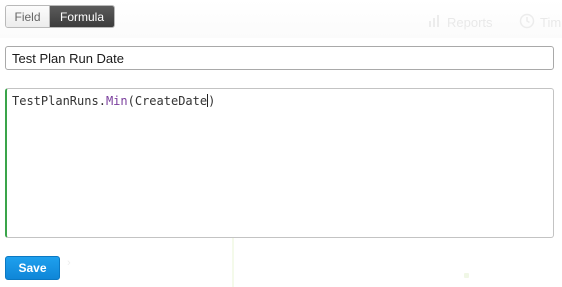 Image resolution: width=562 pixels, height=287 pixels. I want to click on background-marker, so click(466, 275).